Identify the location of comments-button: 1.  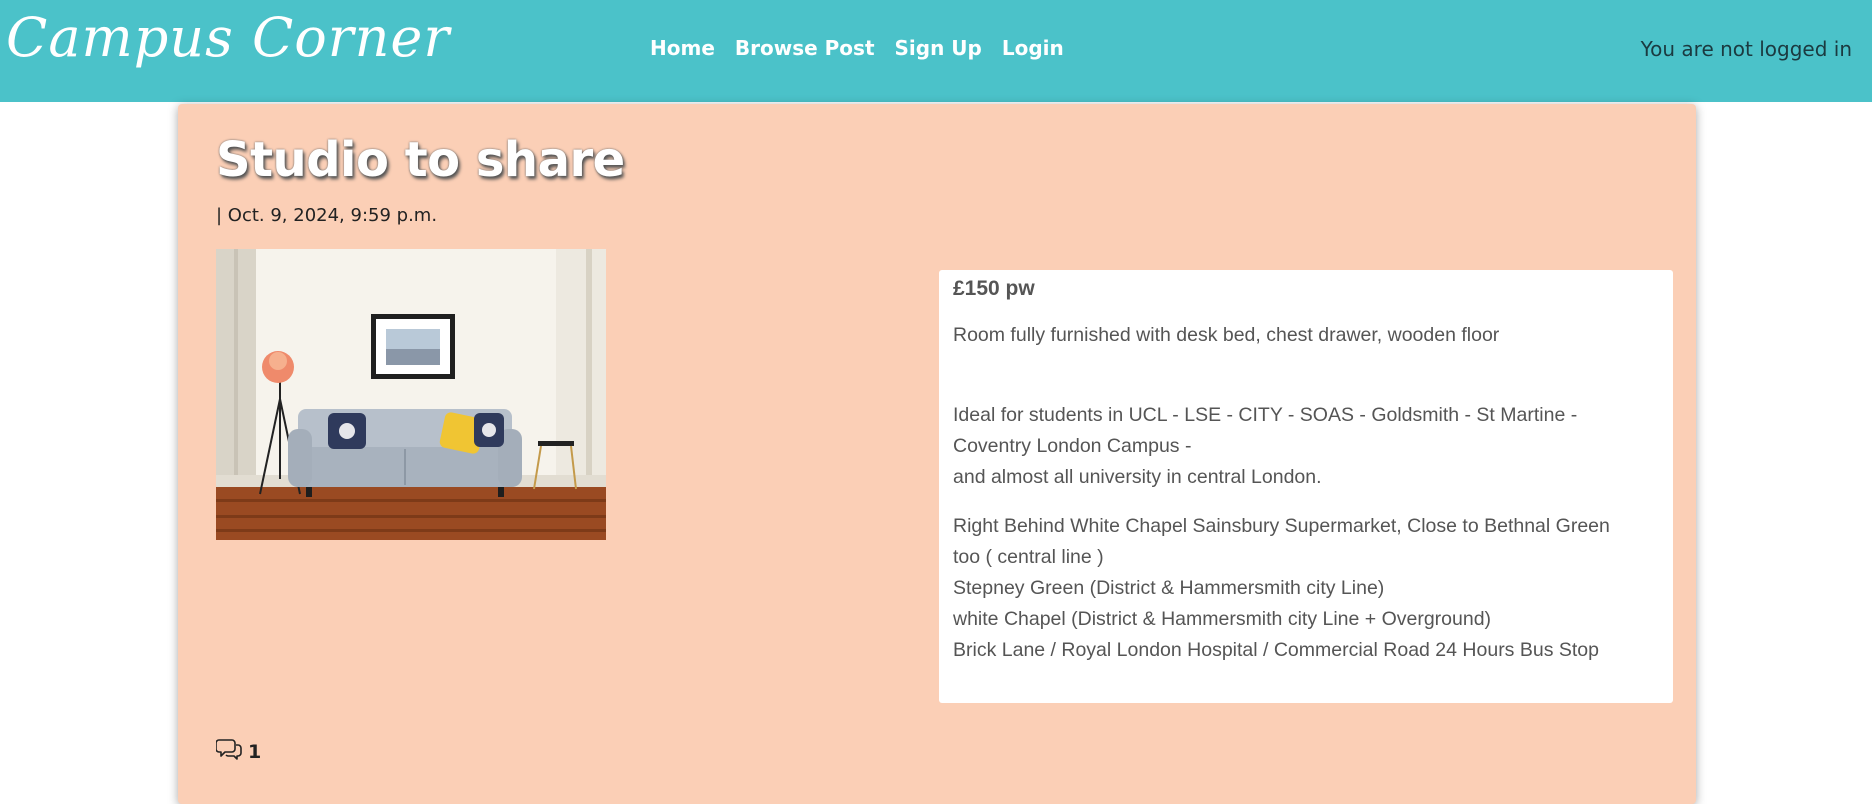
(238, 751).